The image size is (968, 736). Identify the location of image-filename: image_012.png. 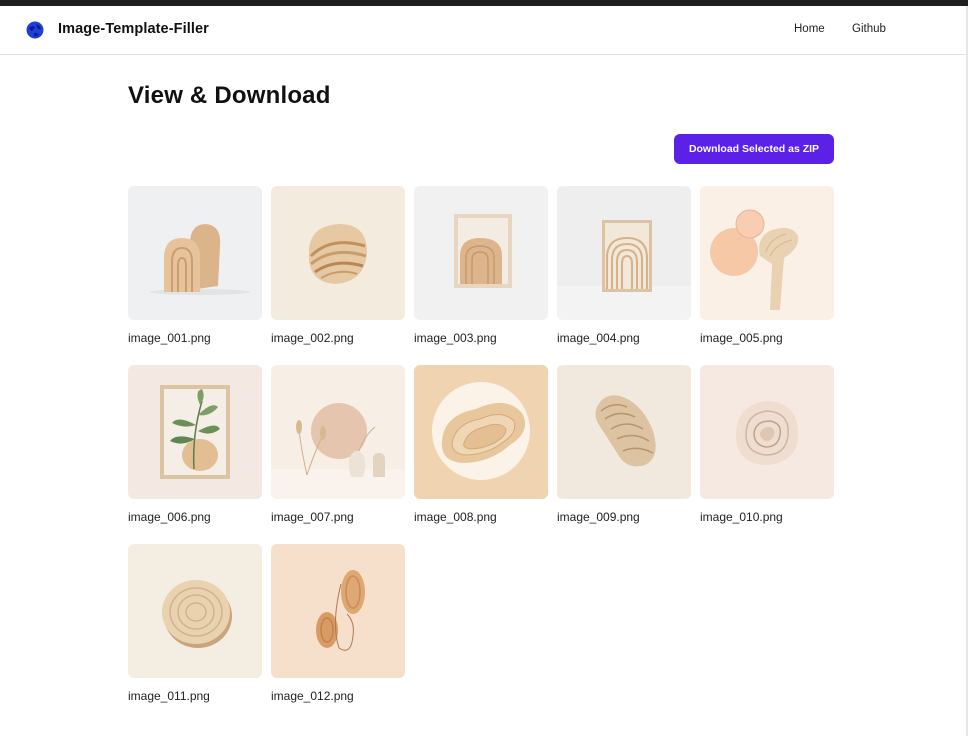
(312, 696).